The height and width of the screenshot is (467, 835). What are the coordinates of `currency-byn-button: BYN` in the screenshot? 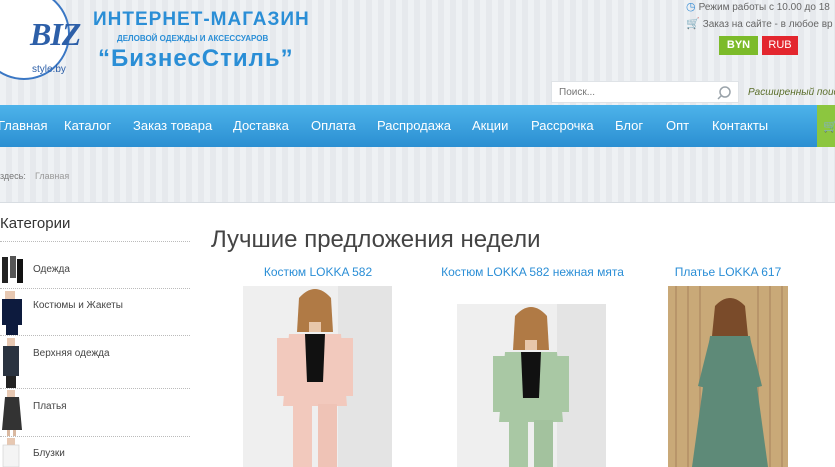 It's located at (738, 45).